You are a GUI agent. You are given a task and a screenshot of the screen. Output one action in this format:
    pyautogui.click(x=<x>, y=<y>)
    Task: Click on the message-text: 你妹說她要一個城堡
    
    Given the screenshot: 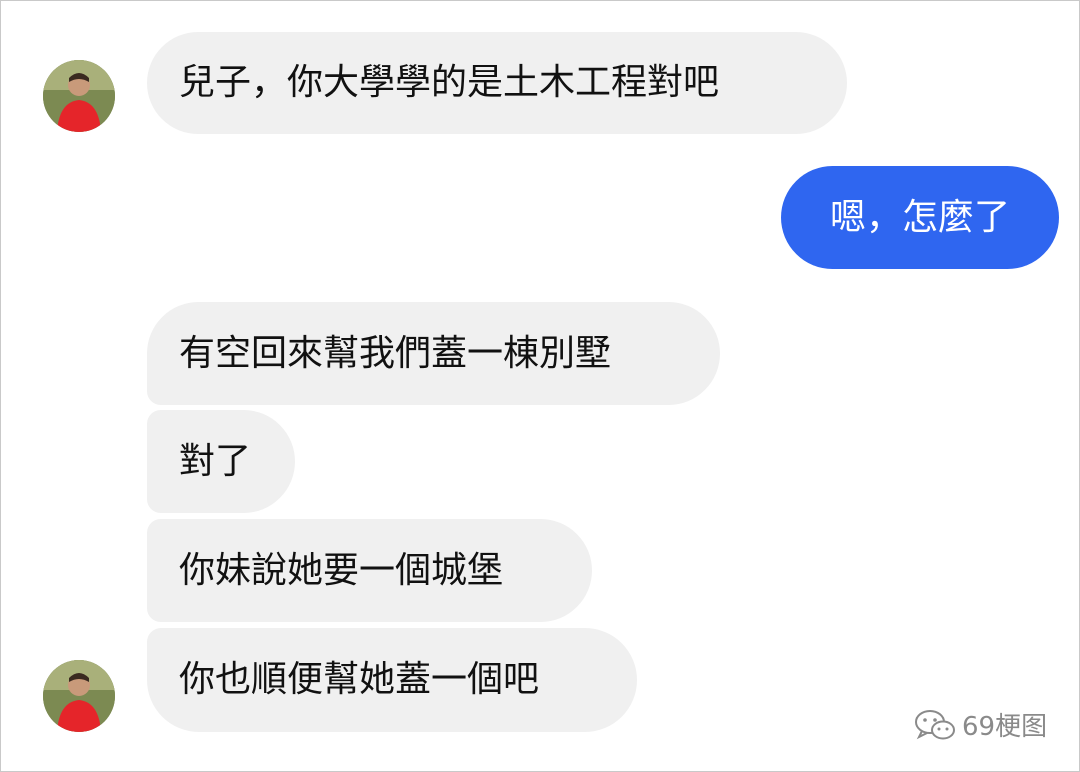 What is the action you would take?
    pyautogui.click(x=341, y=570)
    